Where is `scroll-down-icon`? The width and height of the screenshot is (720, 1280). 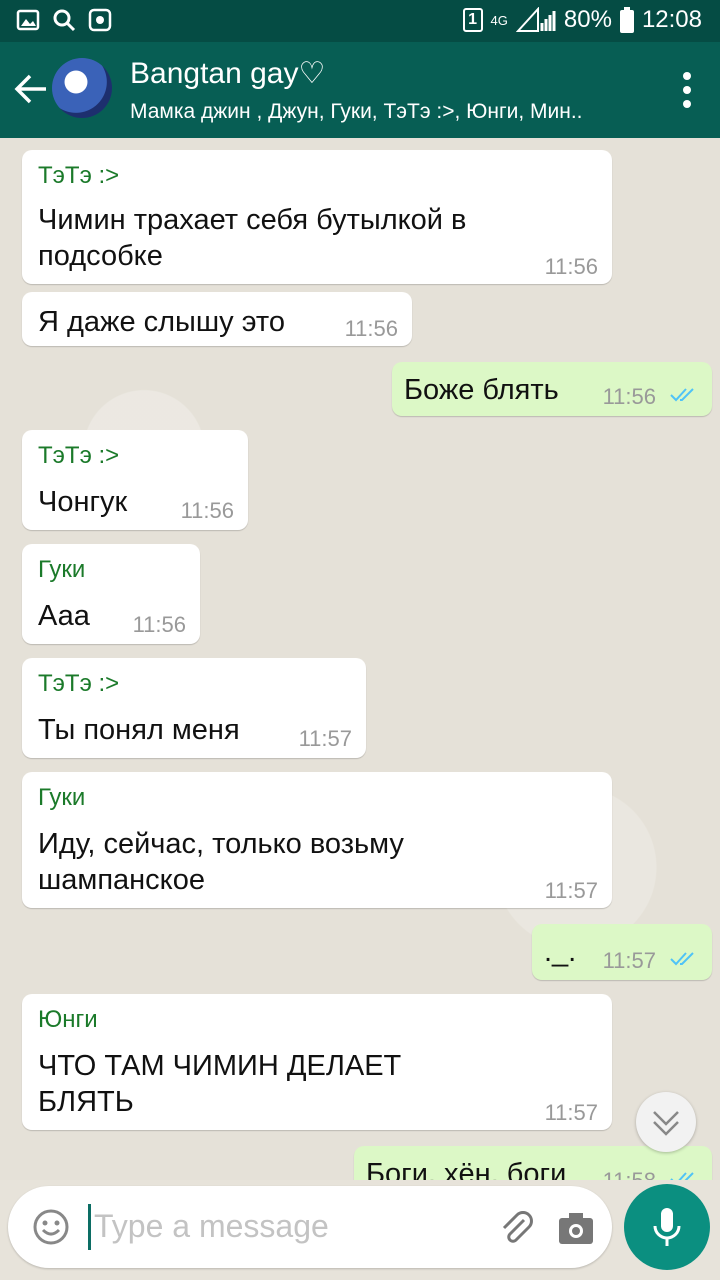 scroll-down-icon is located at coordinates (666, 1123).